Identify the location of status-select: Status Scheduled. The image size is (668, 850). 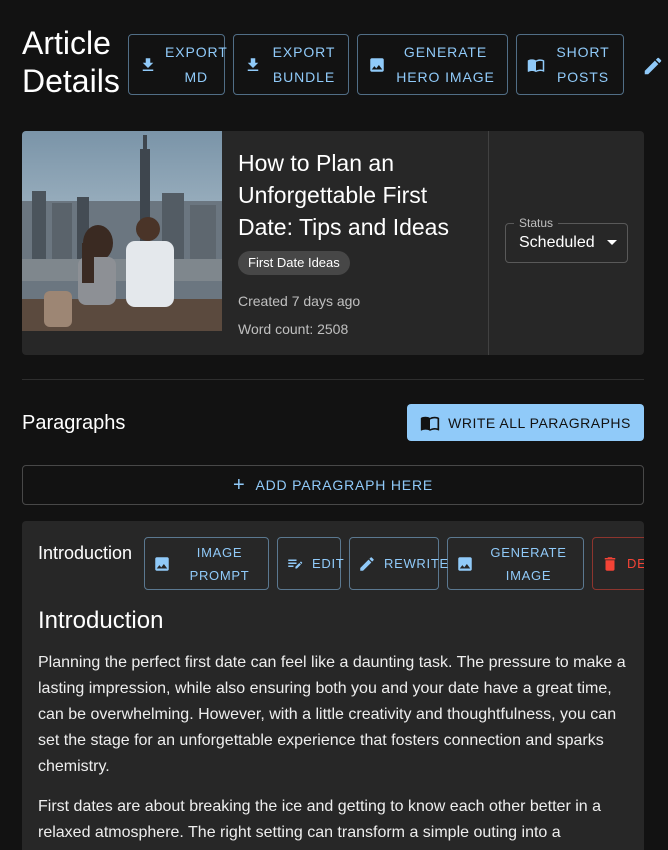
(566, 239).